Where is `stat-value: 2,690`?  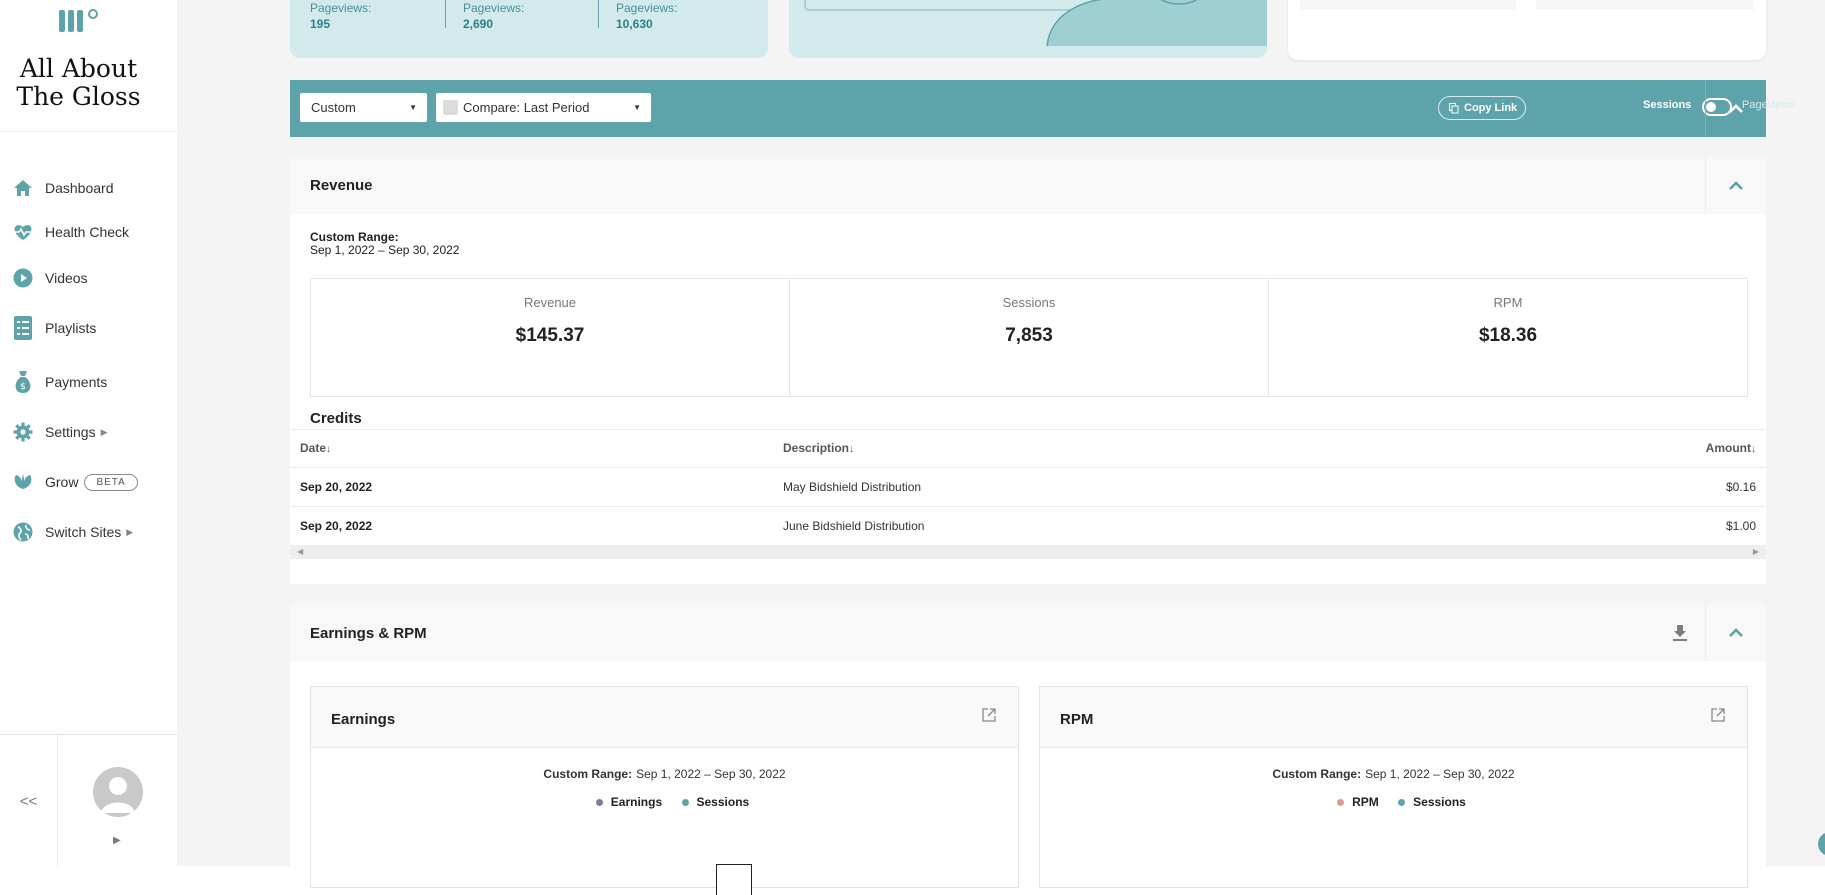 stat-value: 2,690 is located at coordinates (478, 24).